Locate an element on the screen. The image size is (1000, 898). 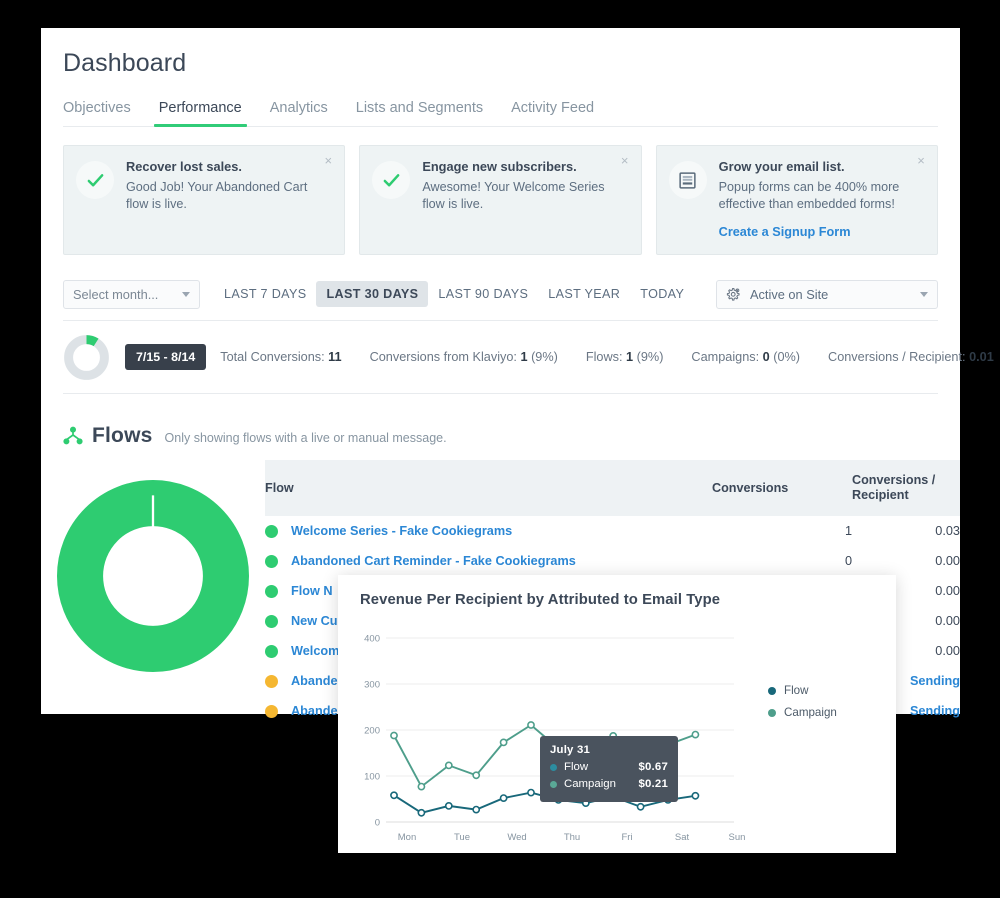
chart-legend: Flow Campaign is located at coordinates (802, 706).